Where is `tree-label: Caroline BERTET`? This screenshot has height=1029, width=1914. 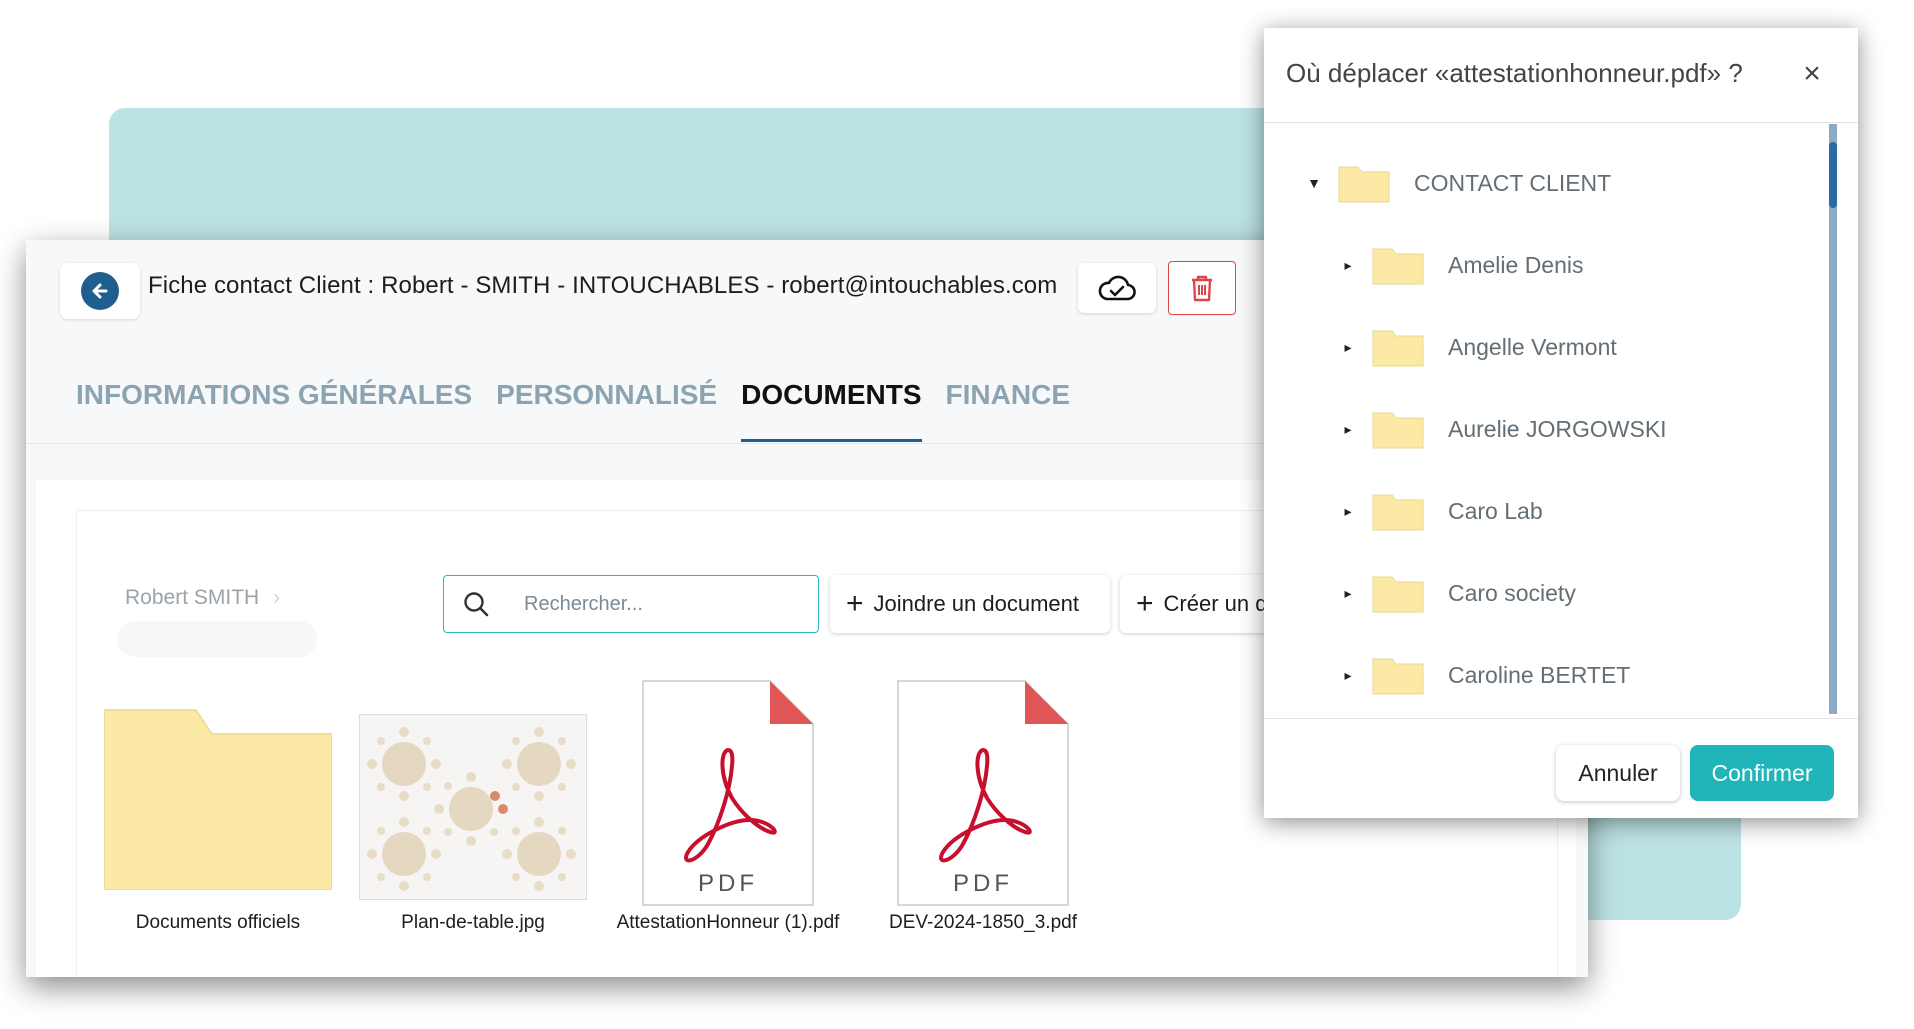 tree-label: Caroline BERTET is located at coordinates (1539, 674).